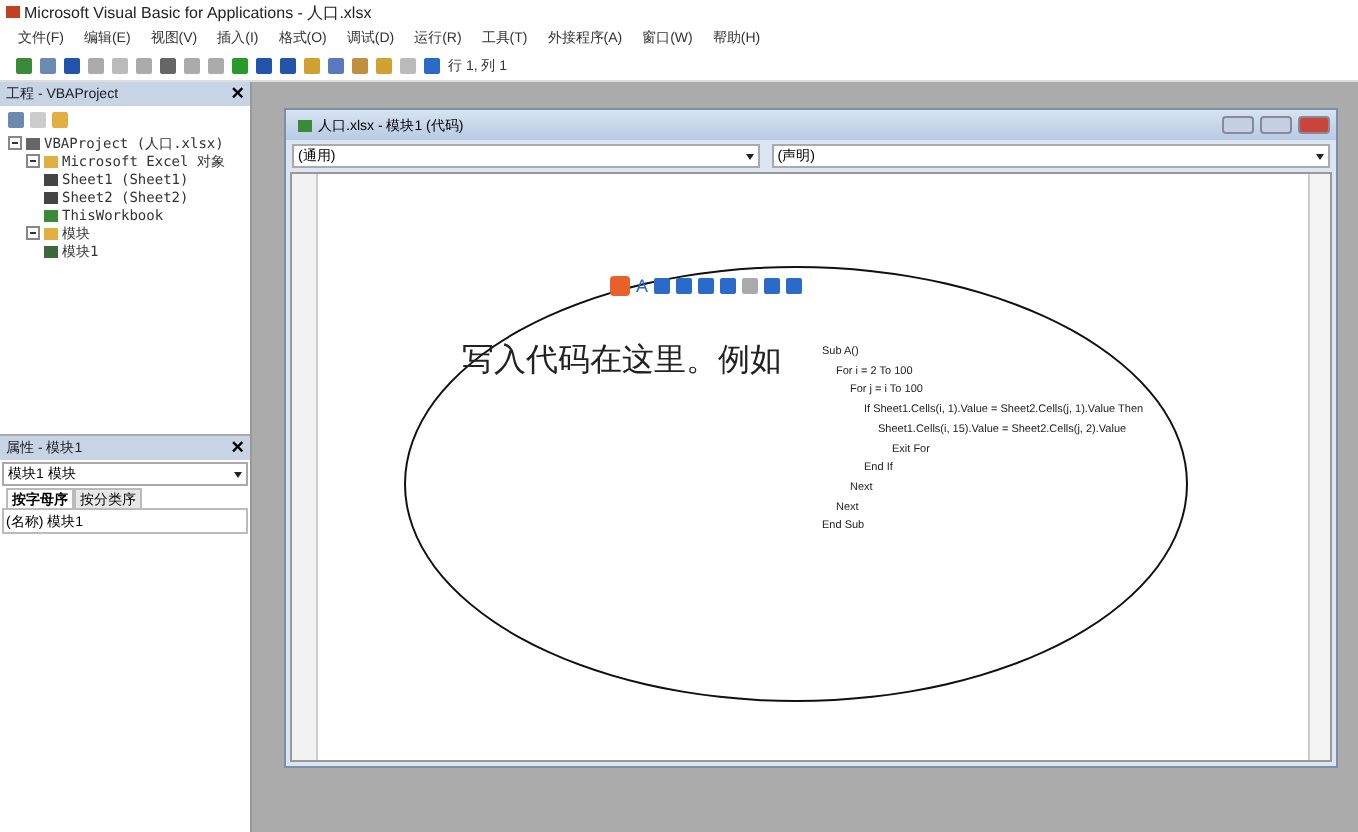 The height and width of the screenshot is (832, 1358). What do you see at coordinates (1319, 467) in the screenshot?
I see `scrollbar` at bounding box center [1319, 467].